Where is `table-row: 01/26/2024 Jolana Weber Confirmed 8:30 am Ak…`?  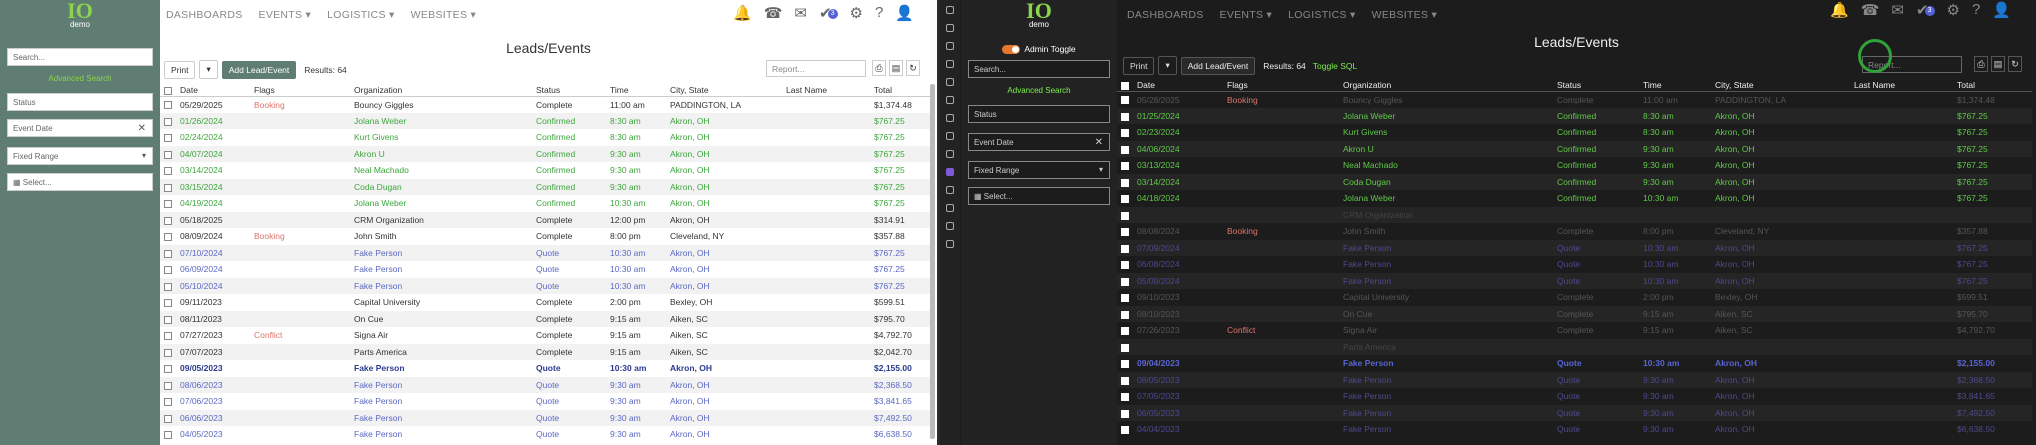
table-row: 01/26/2024 Jolana Weber Confirmed 8:30 am Ak… is located at coordinates (545, 120).